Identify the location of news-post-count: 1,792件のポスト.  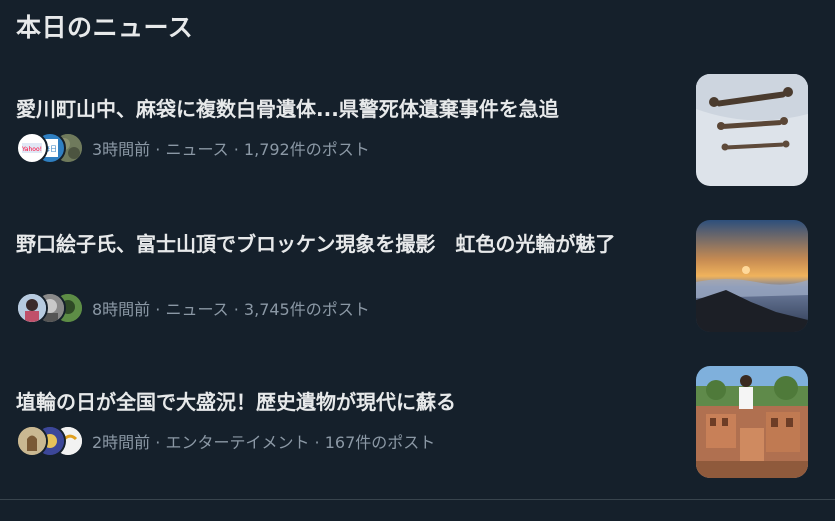
(306, 149).